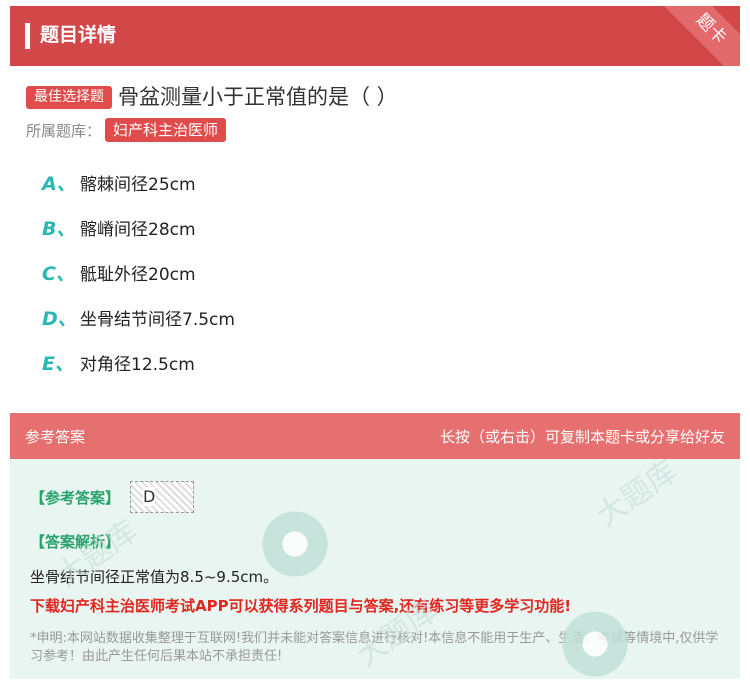  What do you see at coordinates (59, 229) in the screenshot?
I see `option-letter: B、` at bounding box center [59, 229].